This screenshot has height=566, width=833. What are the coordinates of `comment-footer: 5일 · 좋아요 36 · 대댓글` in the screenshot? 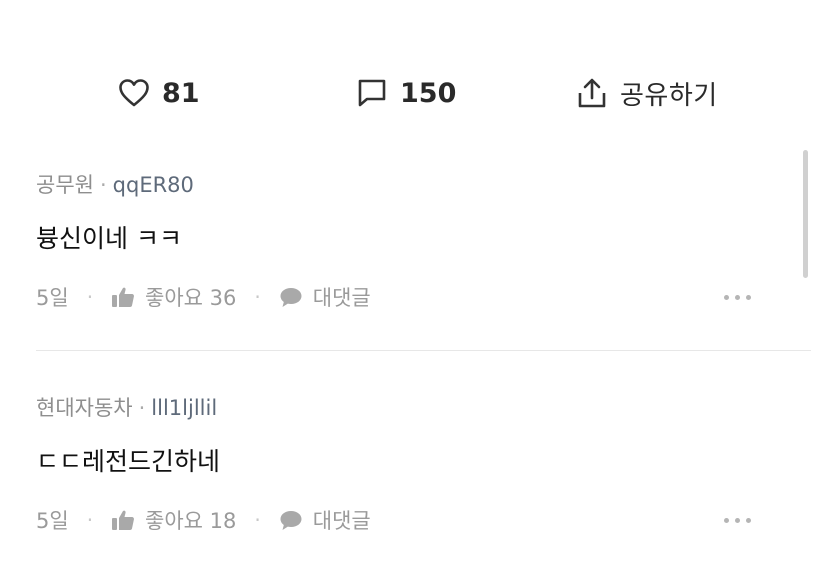 It's located at (423, 297).